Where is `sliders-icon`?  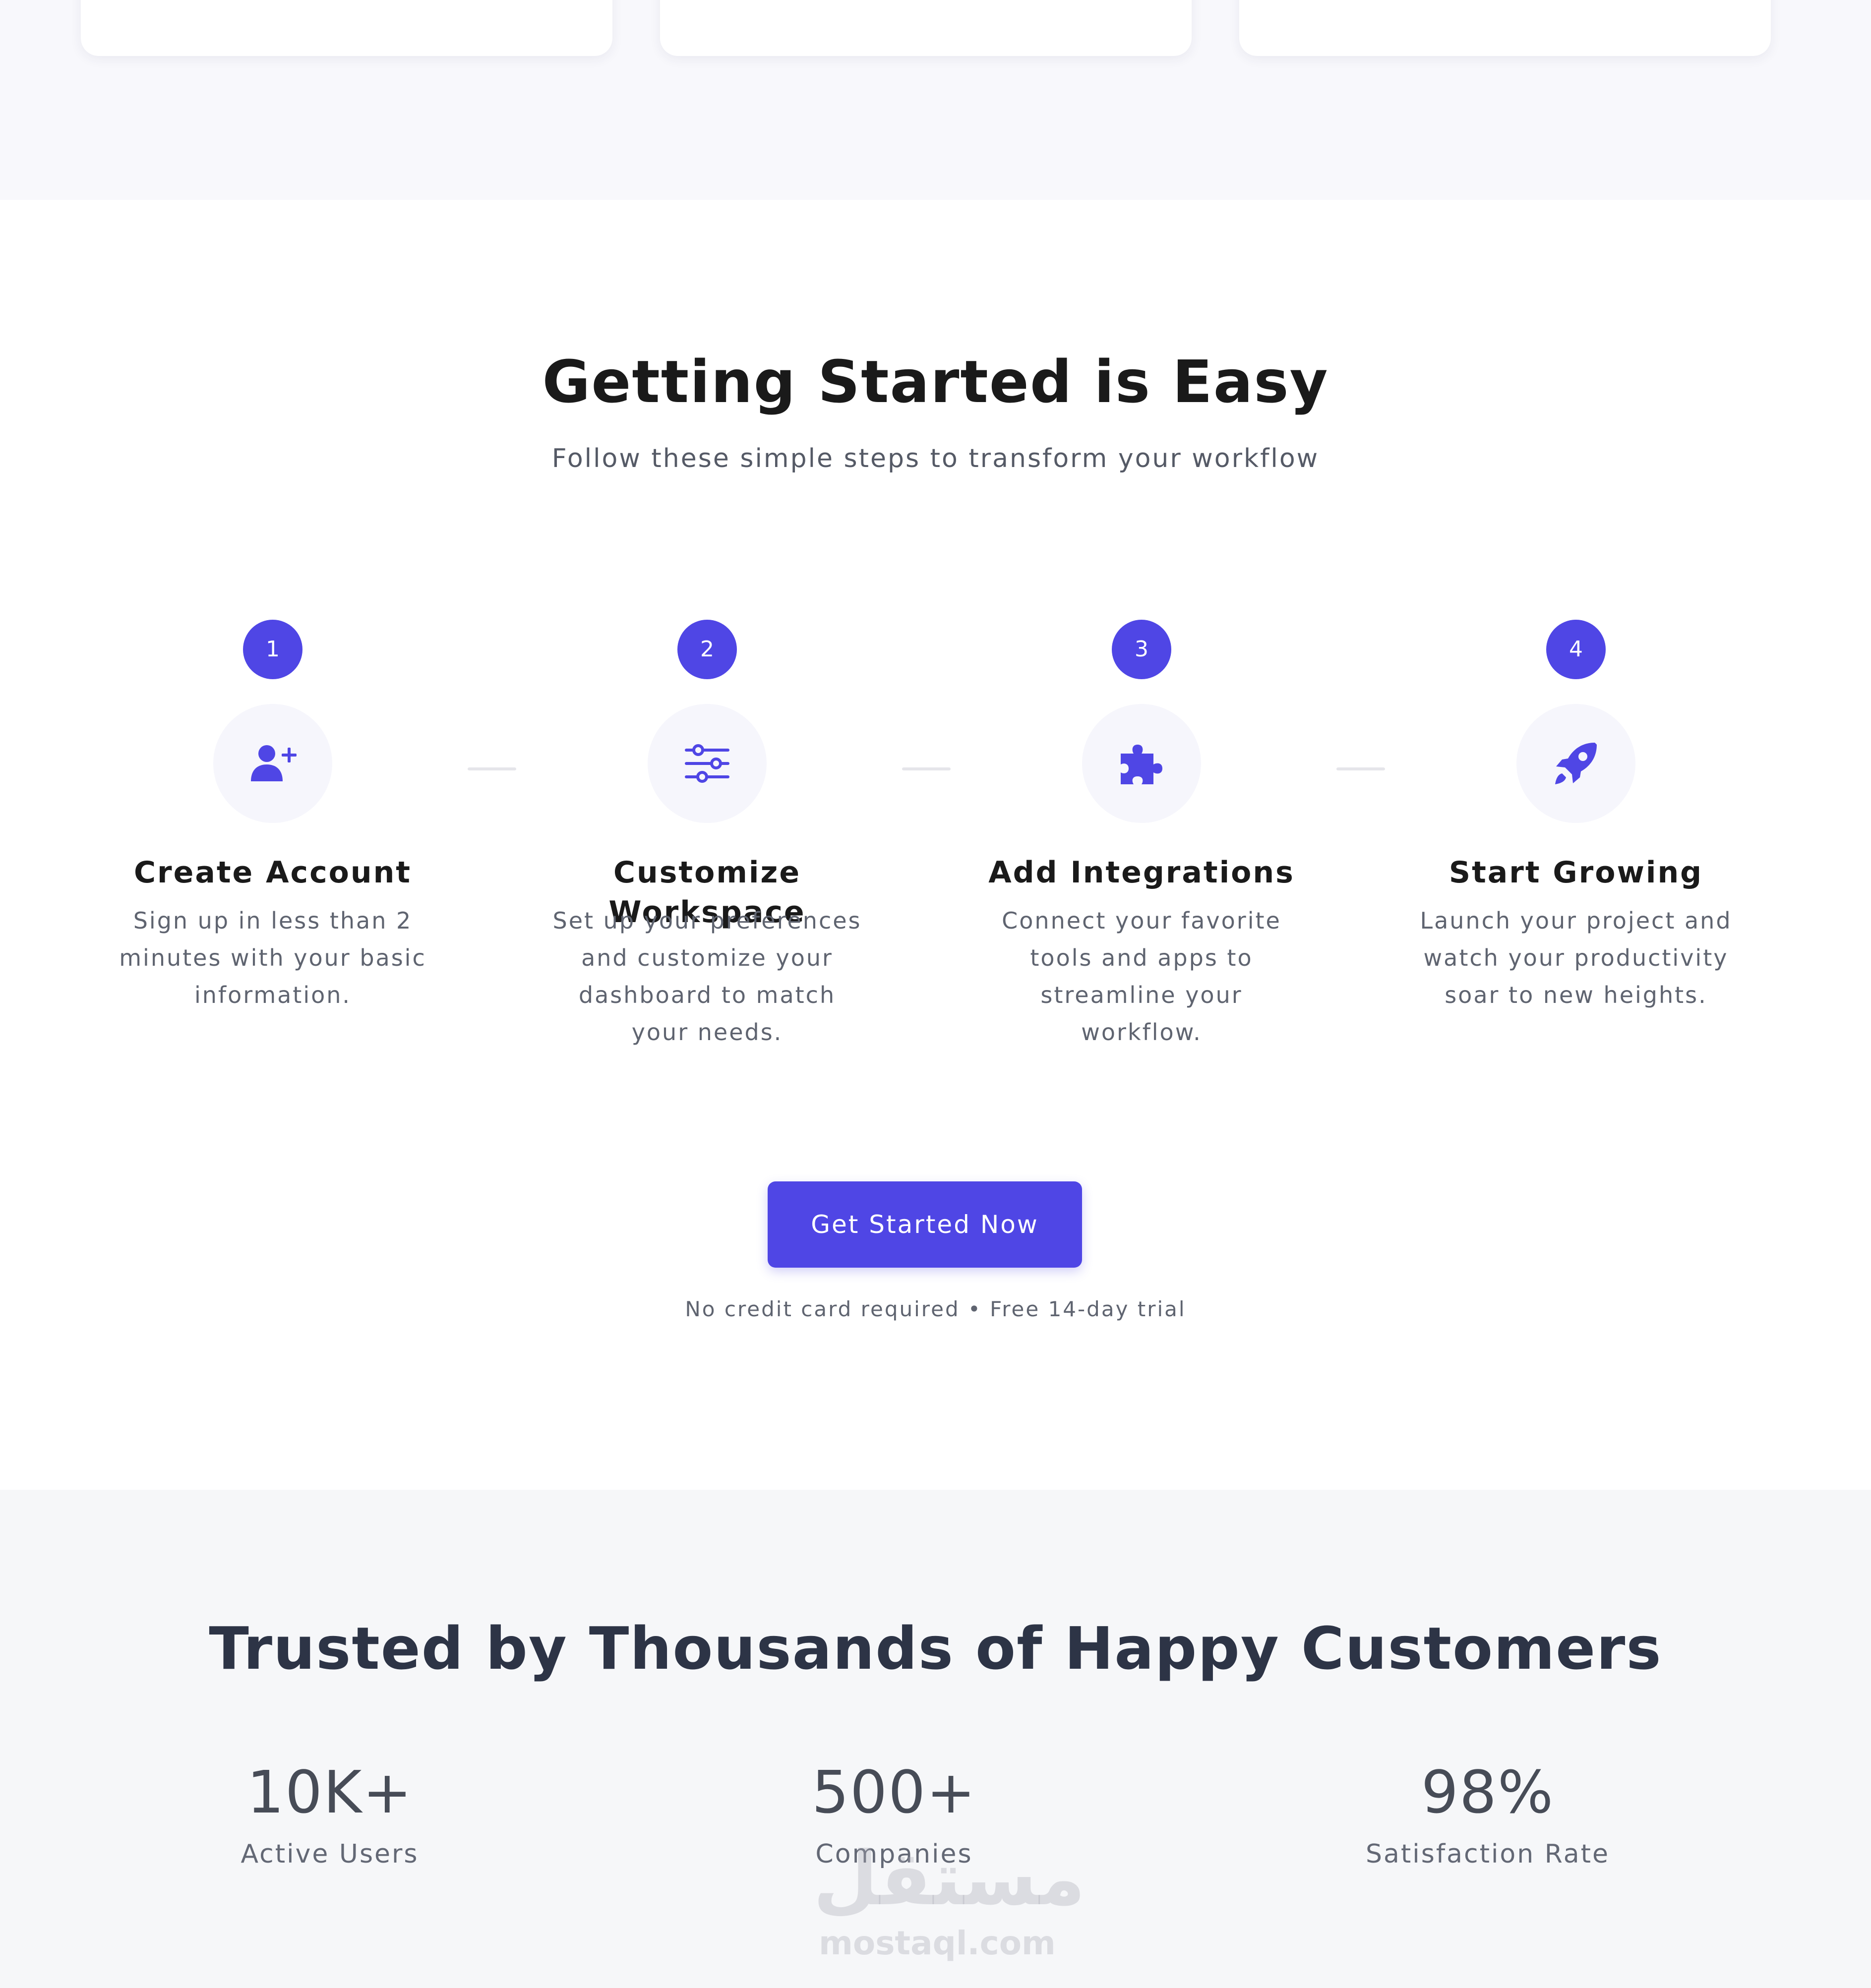
sliders-icon is located at coordinates (707, 763).